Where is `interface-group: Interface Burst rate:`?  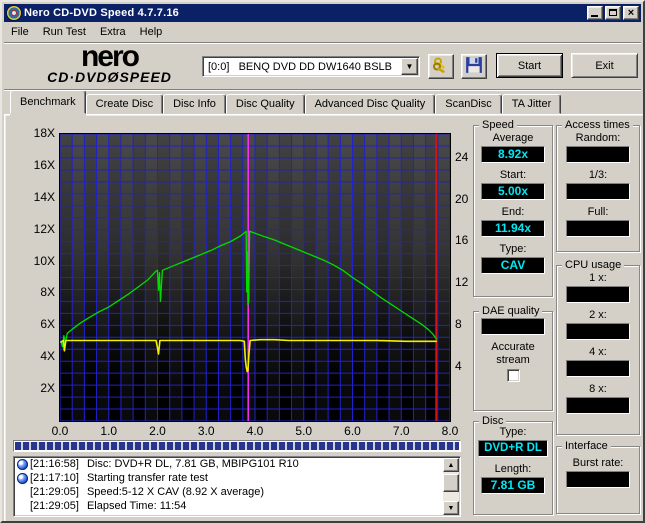
interface-group: Interface Burst rate: is located at coordinates (598, 477).